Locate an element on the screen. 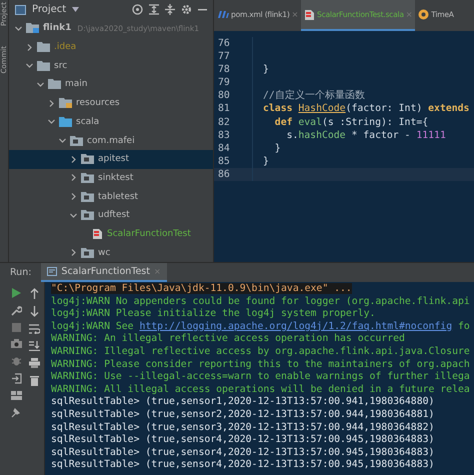  tree-item: scala is located at coordinates (111, 122).